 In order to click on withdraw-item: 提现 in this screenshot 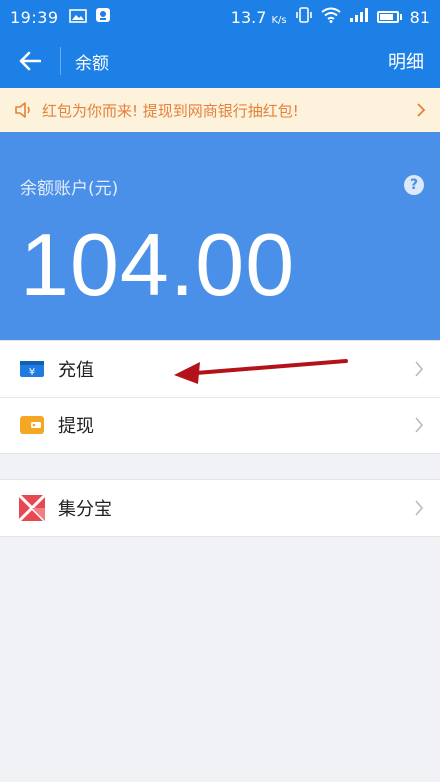, I will do `click(220, 425)`.